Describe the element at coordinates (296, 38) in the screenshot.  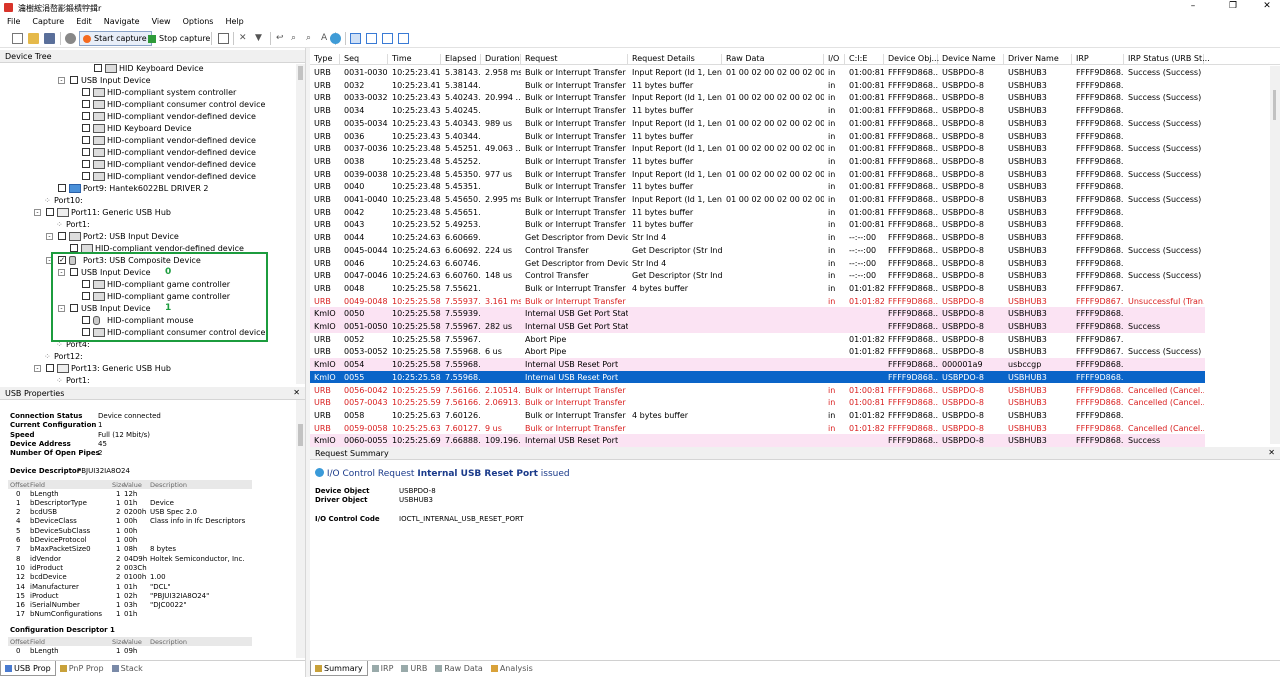
I see `find-icon: ⌕` at that location.